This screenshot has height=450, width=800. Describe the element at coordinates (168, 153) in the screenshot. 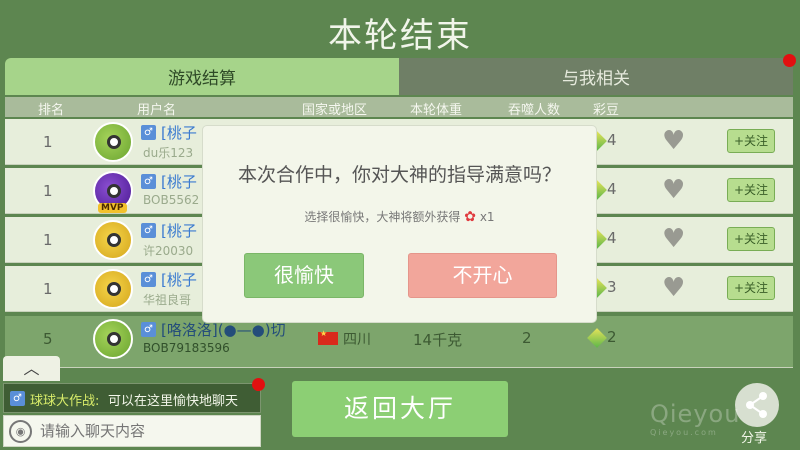

I see `row-user-id: du乐123` at that location.